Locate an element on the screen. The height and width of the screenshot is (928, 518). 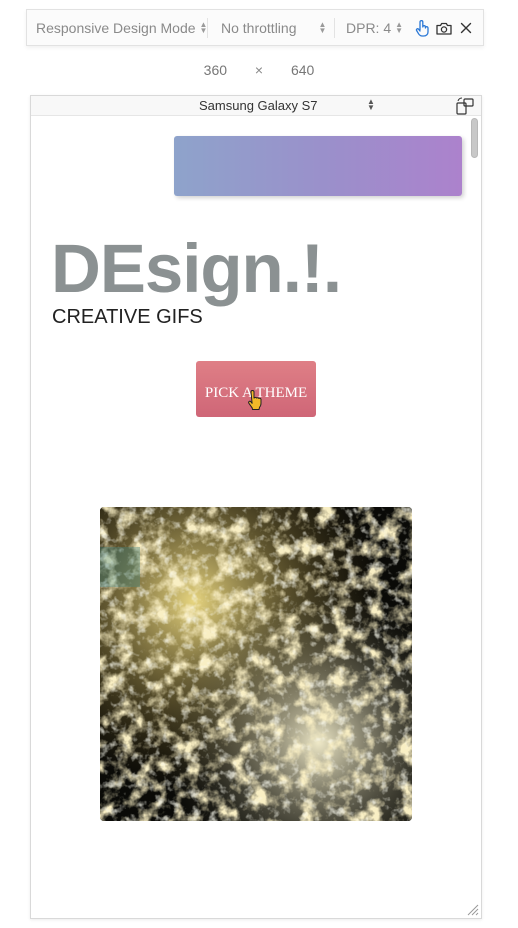
viewport-width: 360 is located at coordinates (215, 70).